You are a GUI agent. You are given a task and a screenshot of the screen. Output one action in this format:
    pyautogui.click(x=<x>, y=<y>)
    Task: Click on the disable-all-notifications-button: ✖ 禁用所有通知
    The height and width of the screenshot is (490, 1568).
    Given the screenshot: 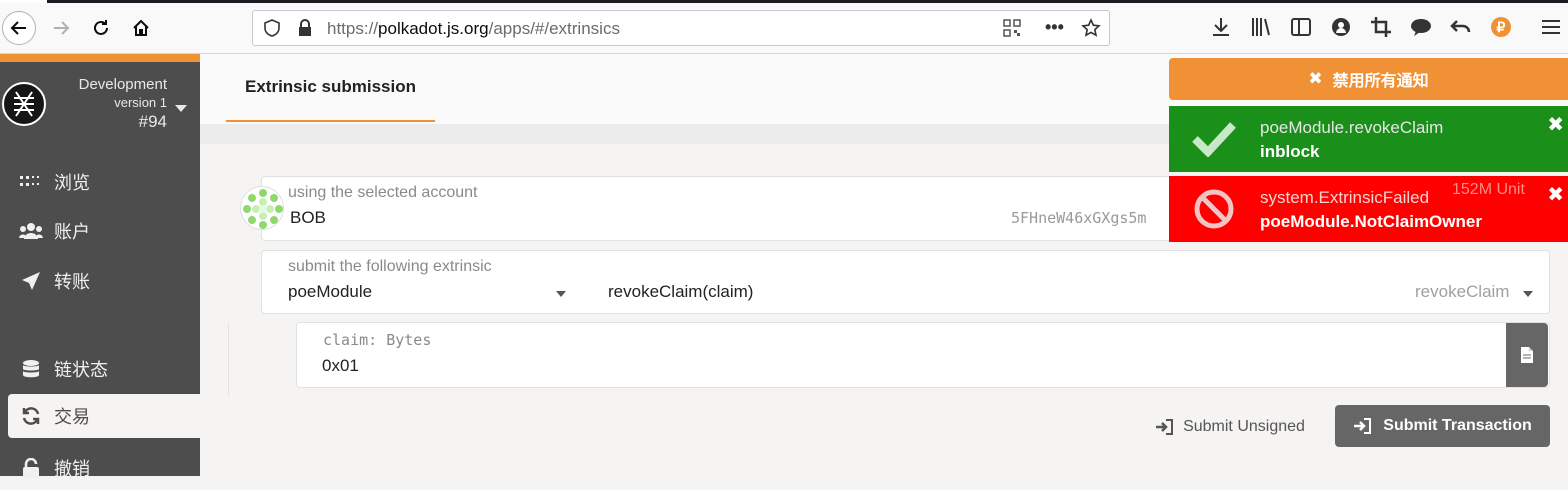 What is the action you would take?
    pyautogui.click(x=1368, y=79)
    